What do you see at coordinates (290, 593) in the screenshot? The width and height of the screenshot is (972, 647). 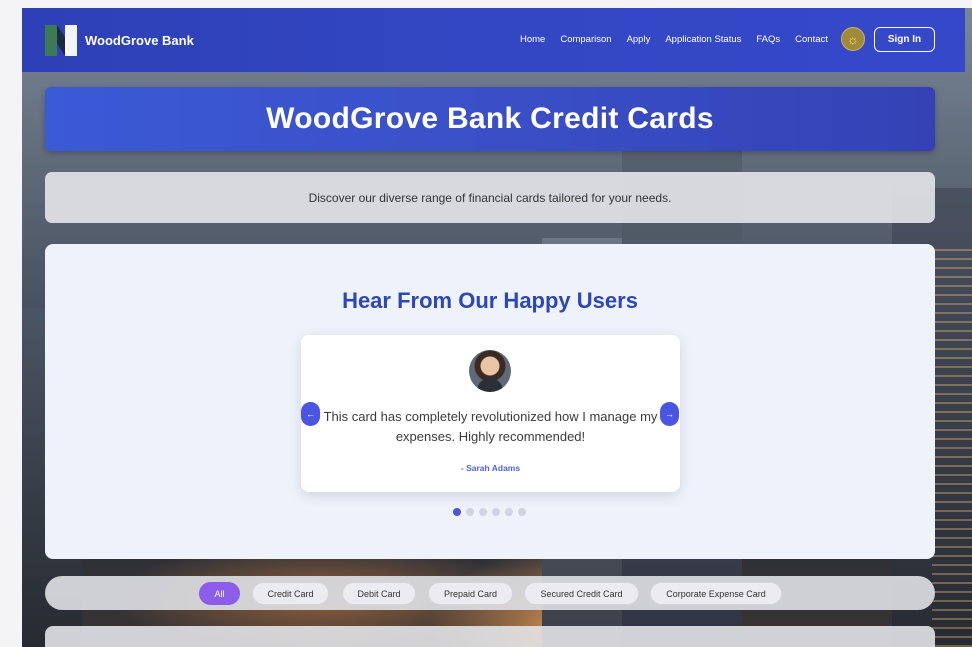 I see `filter-chip-credit-card: Credit Card` at bounding box center [290, 593].